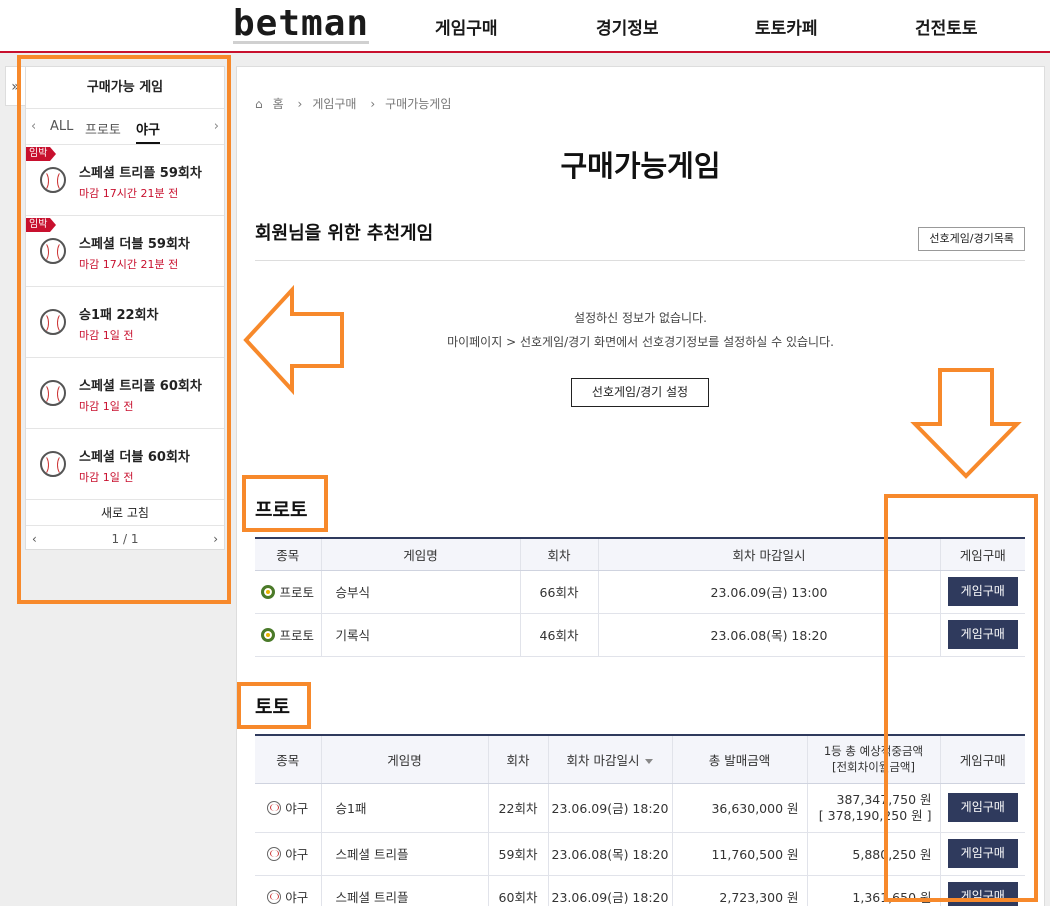 This screenshot has width=1050, height=906. I want to click on left-arrow-icon, so click(293, 340).